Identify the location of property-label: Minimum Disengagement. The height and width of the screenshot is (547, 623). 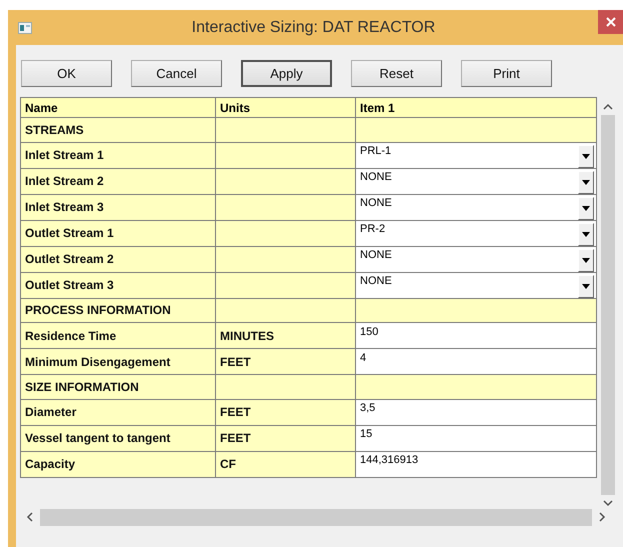
(97, 361).